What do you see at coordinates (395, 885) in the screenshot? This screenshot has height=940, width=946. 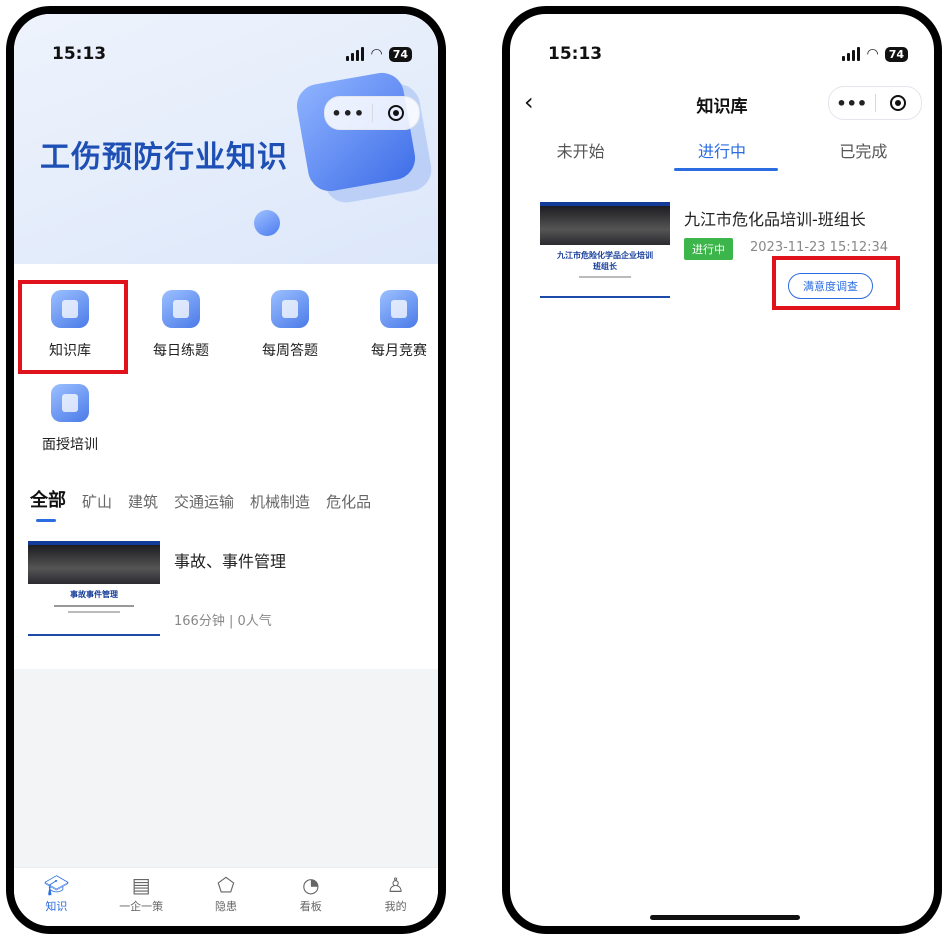 I see `user-icon: ♙` at bounding box center [395, 885].